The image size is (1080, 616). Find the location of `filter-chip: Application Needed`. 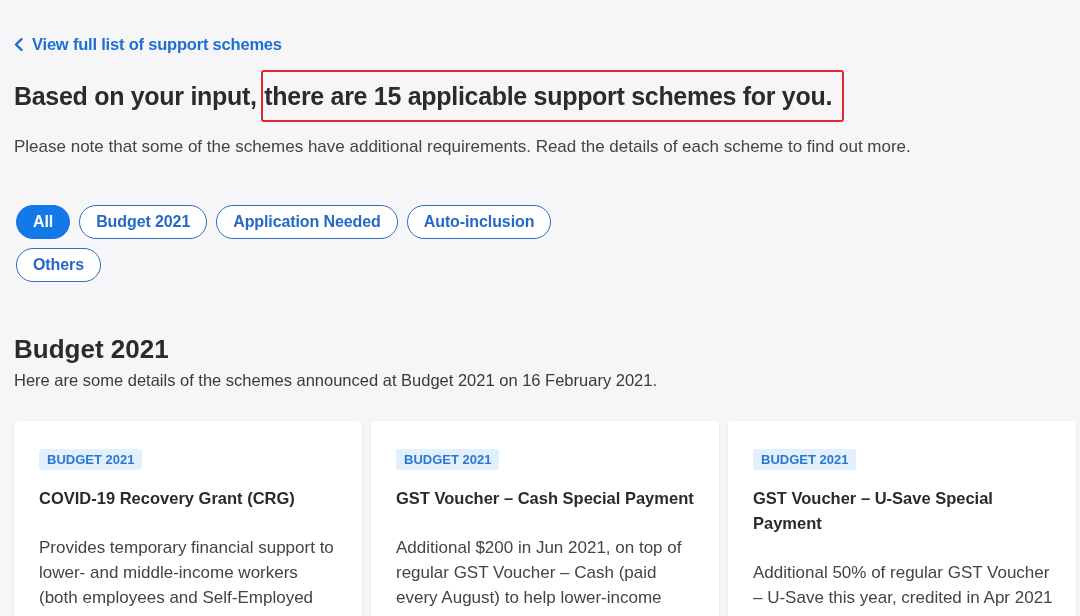

filter-chip: Application Needed is located at coordinates (307, 222).